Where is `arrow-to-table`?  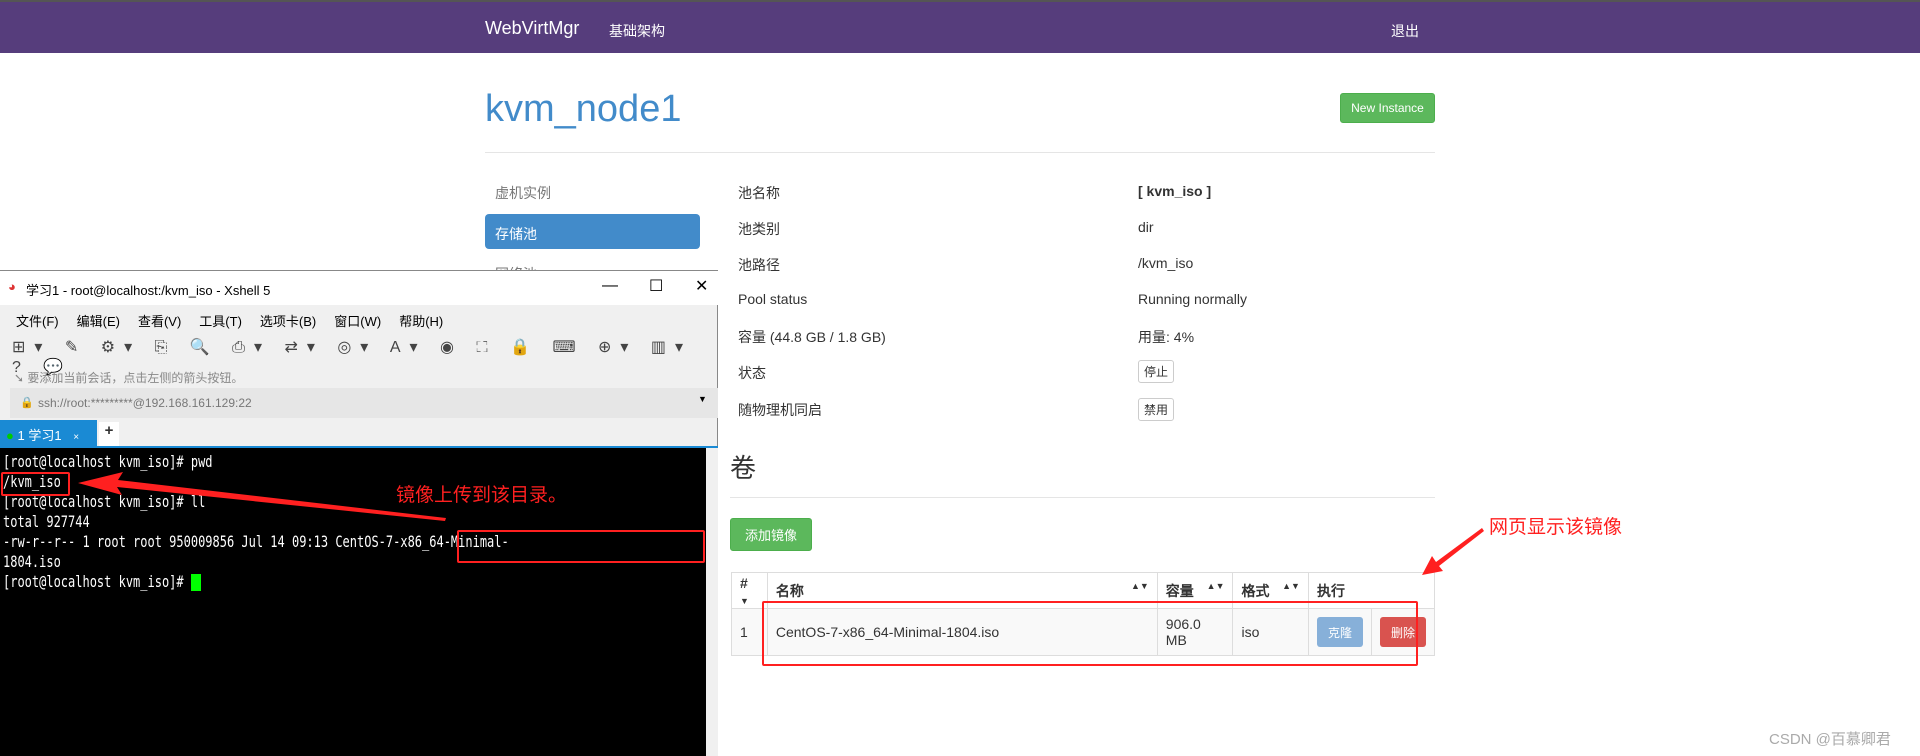 arrow-to-table is located at coordinates (1453, 551).